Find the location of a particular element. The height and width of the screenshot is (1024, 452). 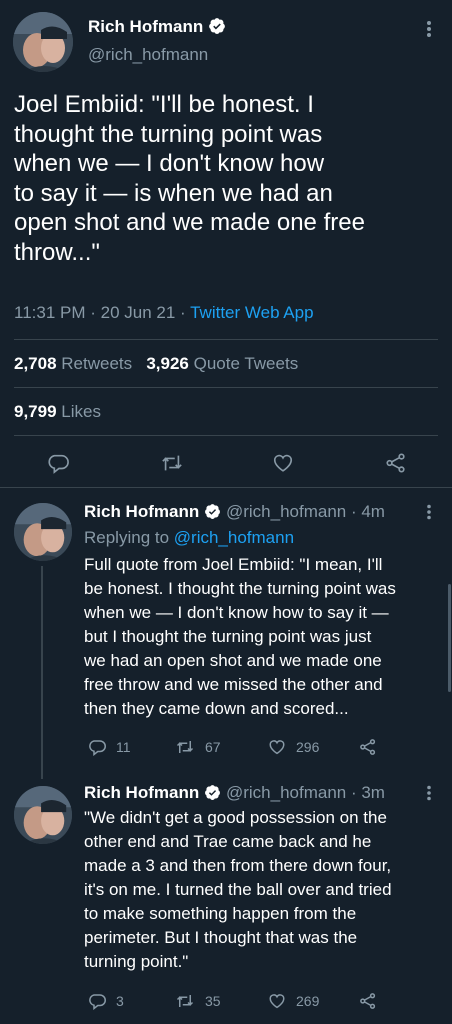

reply-button: 3 is located at coordinates (106, 1001).